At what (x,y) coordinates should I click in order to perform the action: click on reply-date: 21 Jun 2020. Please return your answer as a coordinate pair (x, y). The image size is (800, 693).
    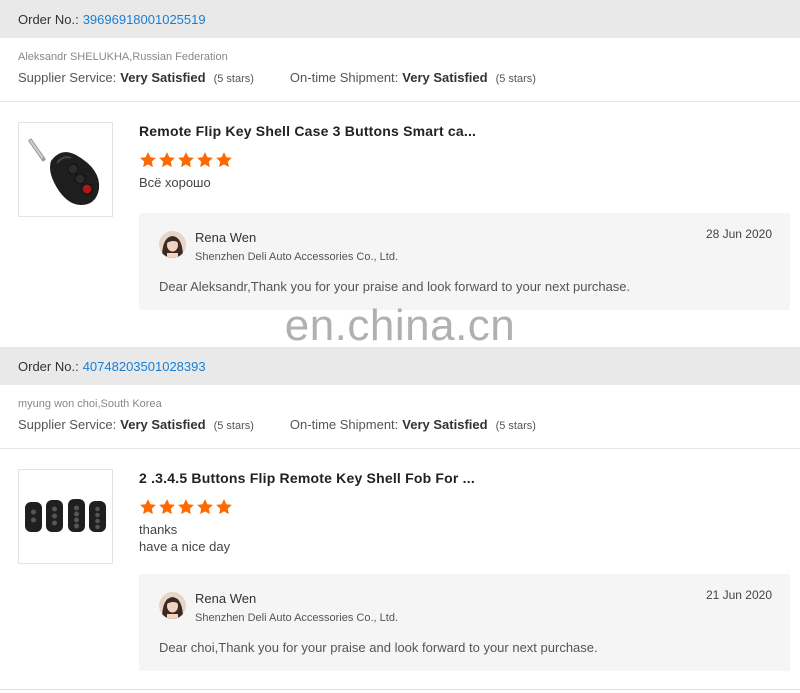
    Looking at the image, I should click on (738, 595).